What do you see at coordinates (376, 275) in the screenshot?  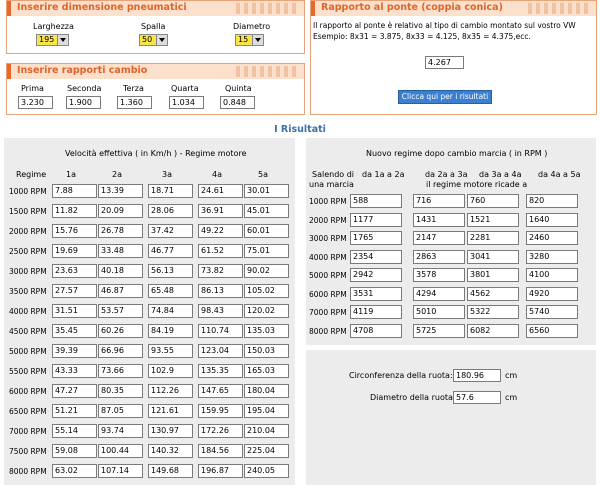 I see `shift-cell: 2942` at bounding box center [376, 275].